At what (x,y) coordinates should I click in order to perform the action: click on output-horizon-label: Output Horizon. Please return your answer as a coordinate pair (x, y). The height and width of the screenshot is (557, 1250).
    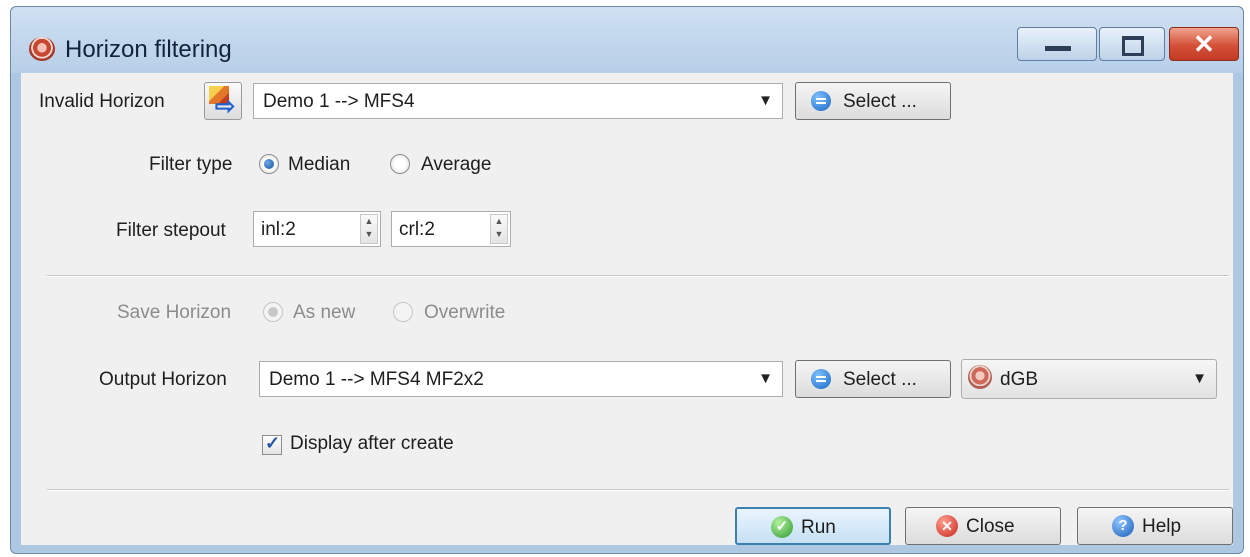
    Looking at the image, I should click on (163, 379).